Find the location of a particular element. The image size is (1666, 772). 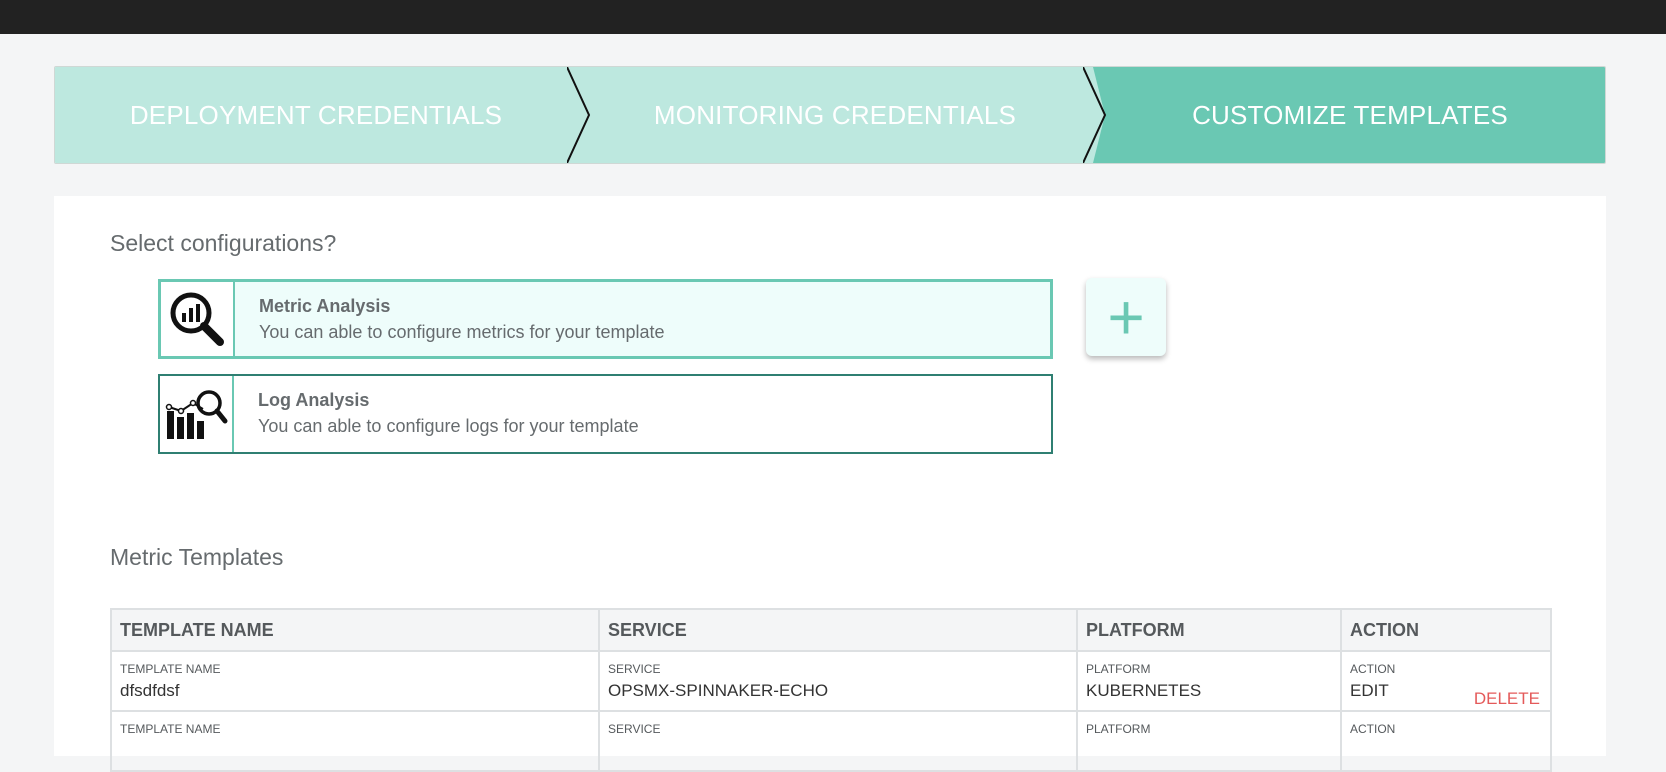

cell-action: ACTION is located at coordinates (1446, 741).